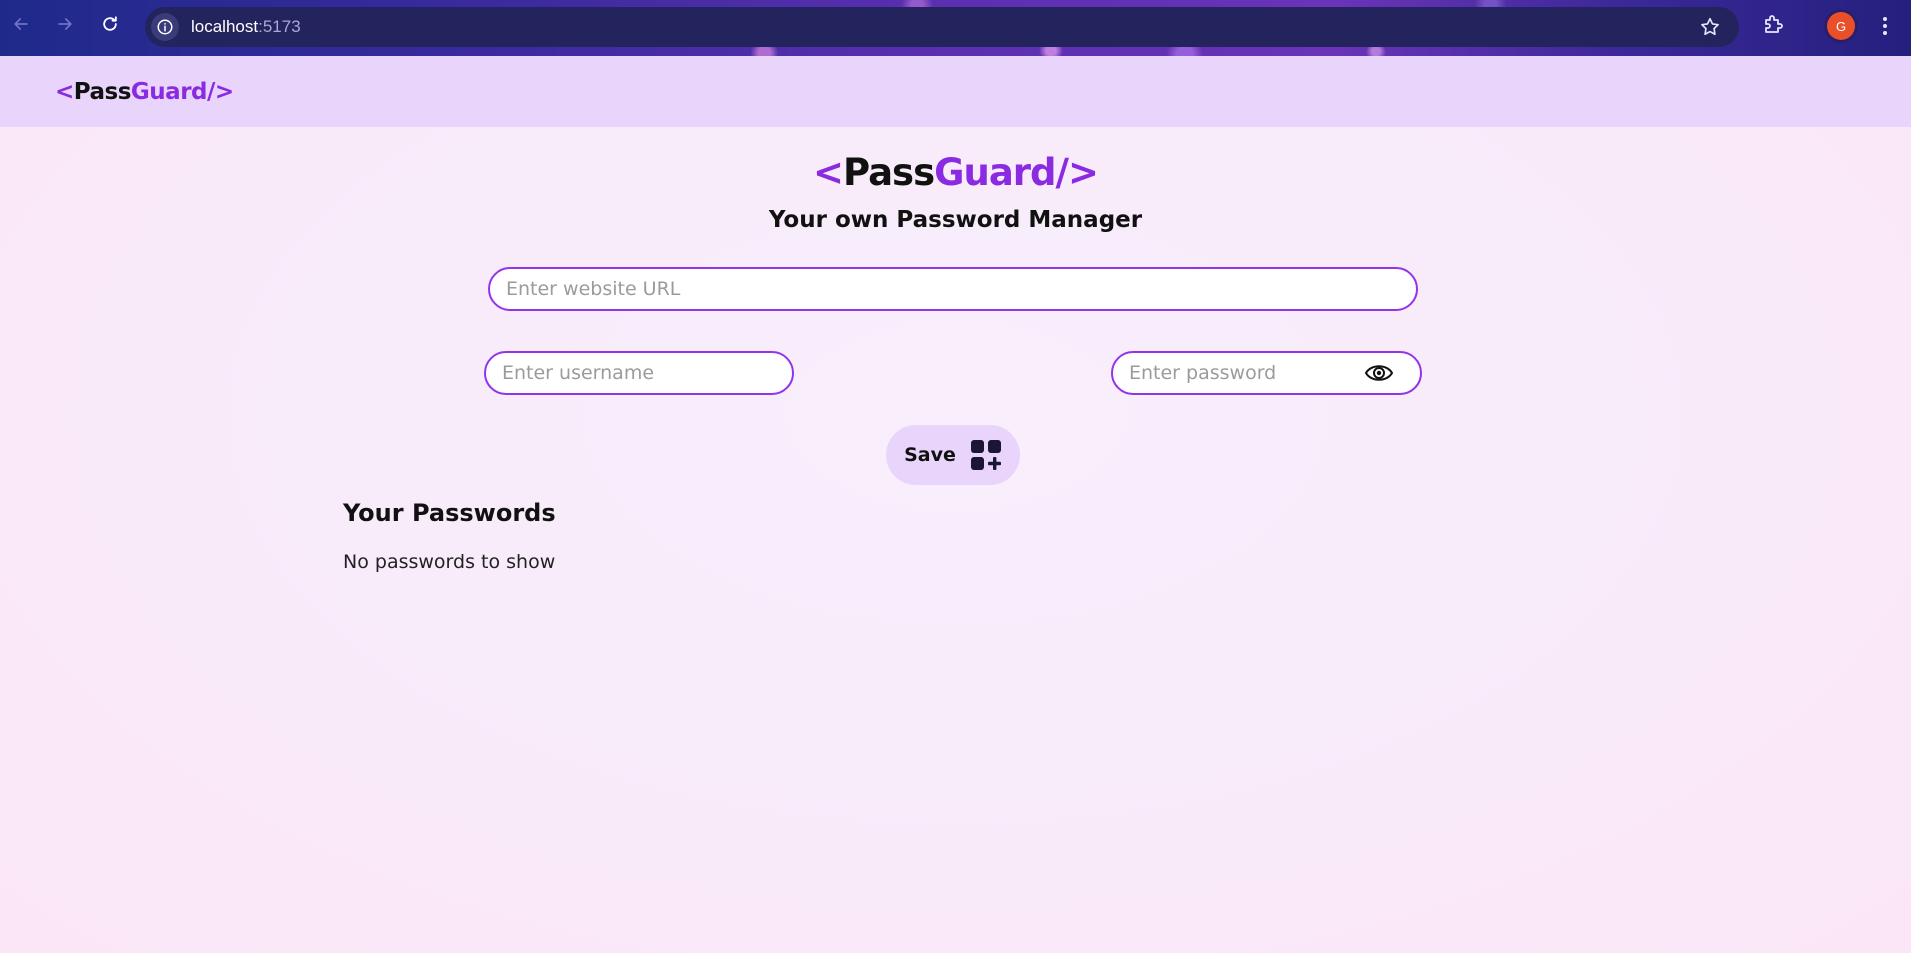 This screenshot has width=1911, height=953. Describe the element at coordinates (1077, 172) in the screenshot. I see `hero-logo-close-bracket: />` at that location.